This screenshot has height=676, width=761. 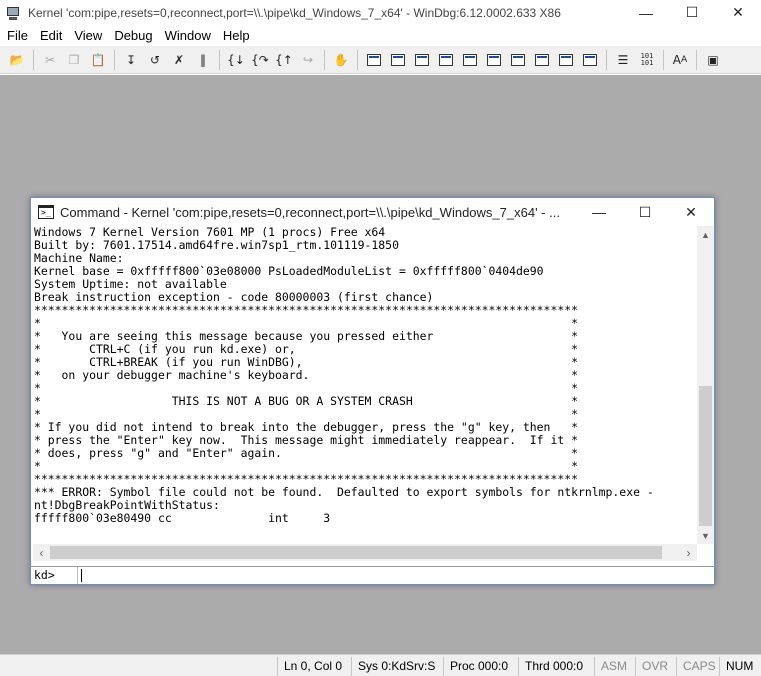 What do you see at coordinates (203, 60) in the screenshot?
I see `break-icon: ‖` at bounding box center [203, 60].